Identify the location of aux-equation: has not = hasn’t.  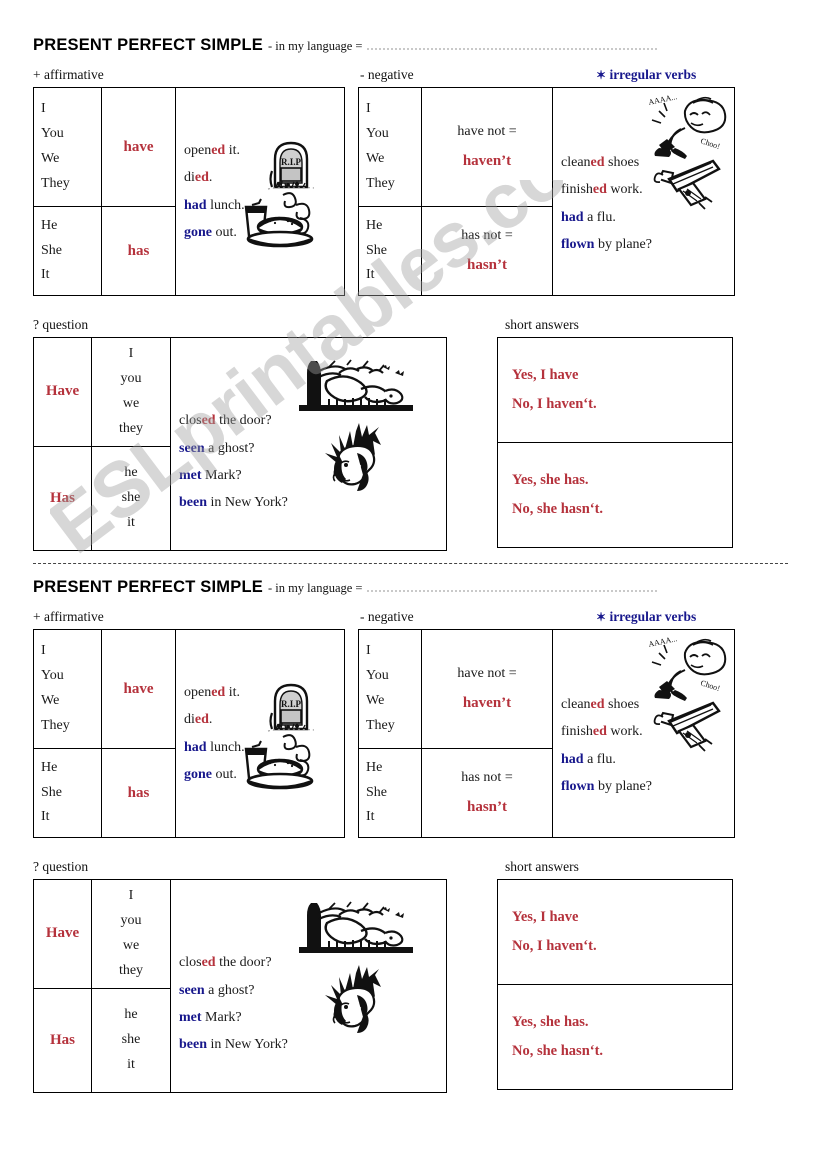
(487, 793).